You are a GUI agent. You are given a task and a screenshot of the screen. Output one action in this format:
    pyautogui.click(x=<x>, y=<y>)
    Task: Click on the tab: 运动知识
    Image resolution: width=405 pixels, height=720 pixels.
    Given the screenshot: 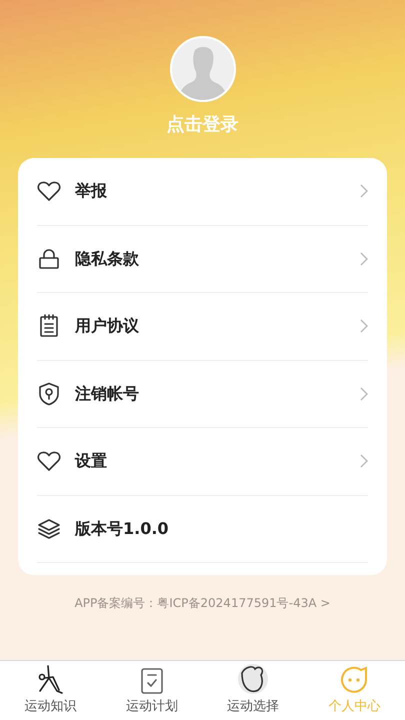 What is the action you would take?
    pyautogui.click(x=51, y=690)
    